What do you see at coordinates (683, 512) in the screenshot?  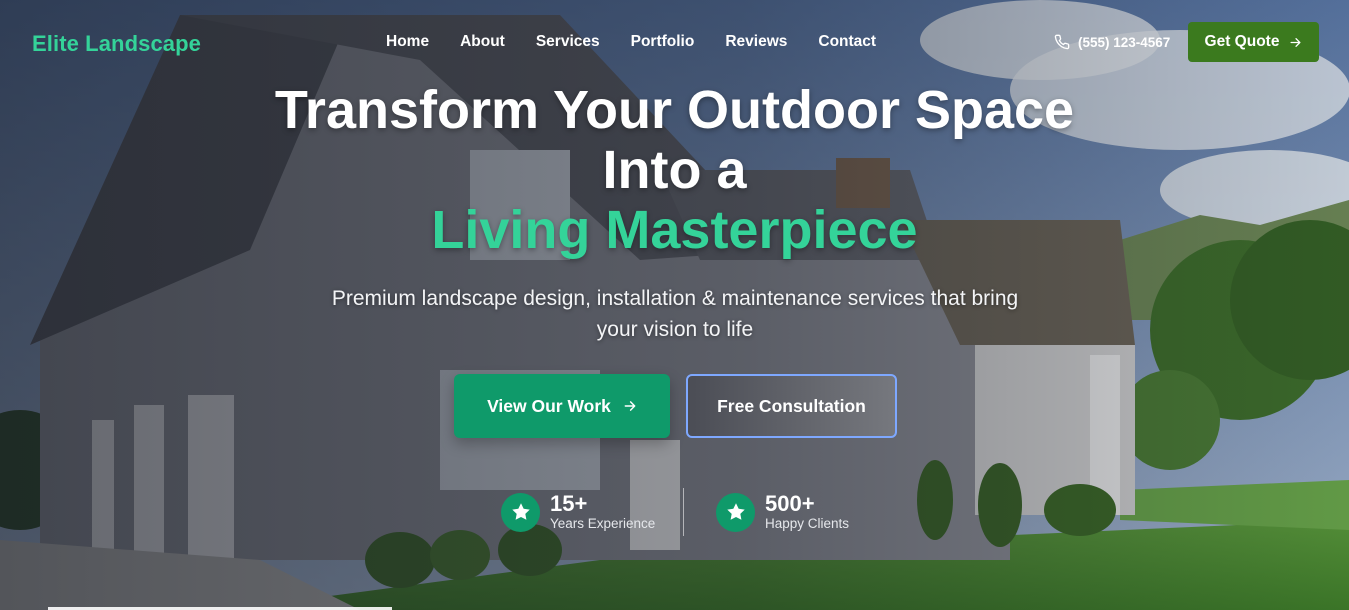 I see `stats-divider` at bounding box center [683, 512].